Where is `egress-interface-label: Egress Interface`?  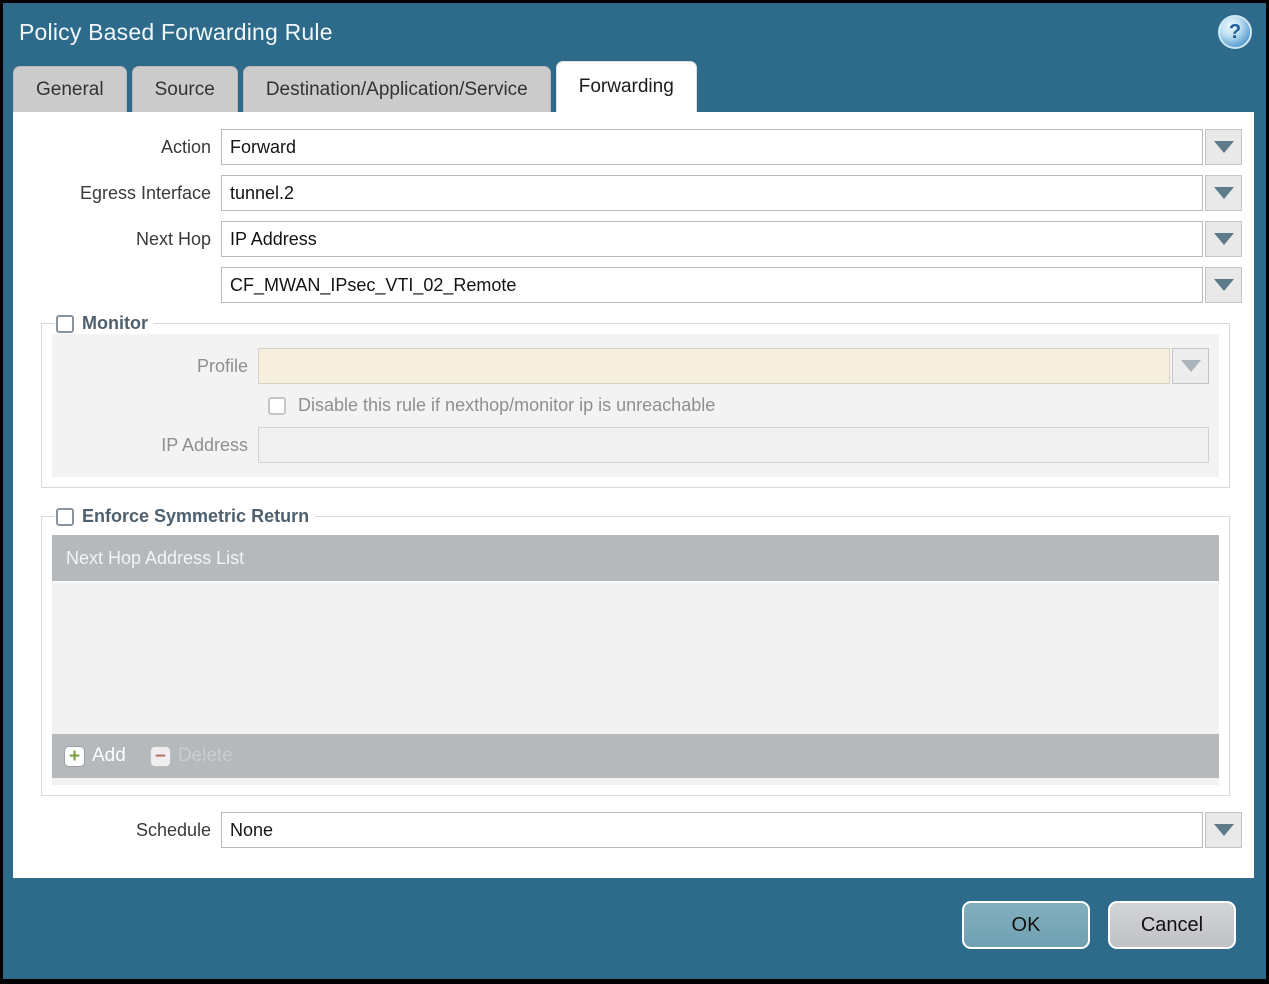 egress-interface-label: Egress Interface is located at coordinates (145, 192).